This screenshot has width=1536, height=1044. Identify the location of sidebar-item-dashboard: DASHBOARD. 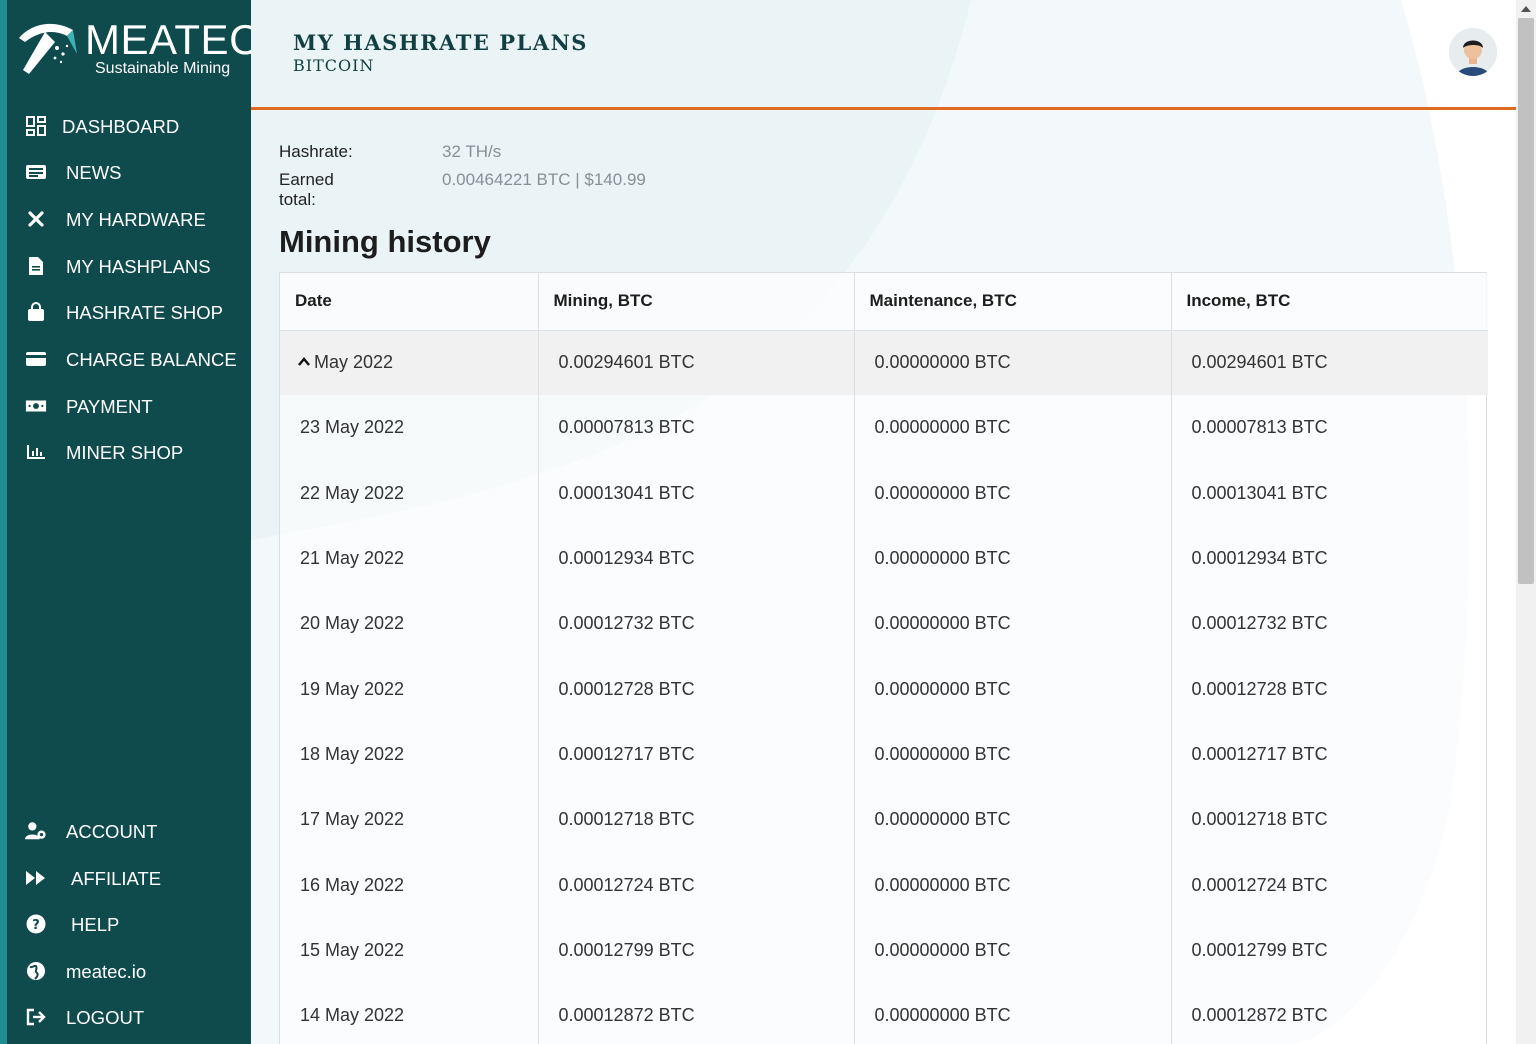
(129, 126).